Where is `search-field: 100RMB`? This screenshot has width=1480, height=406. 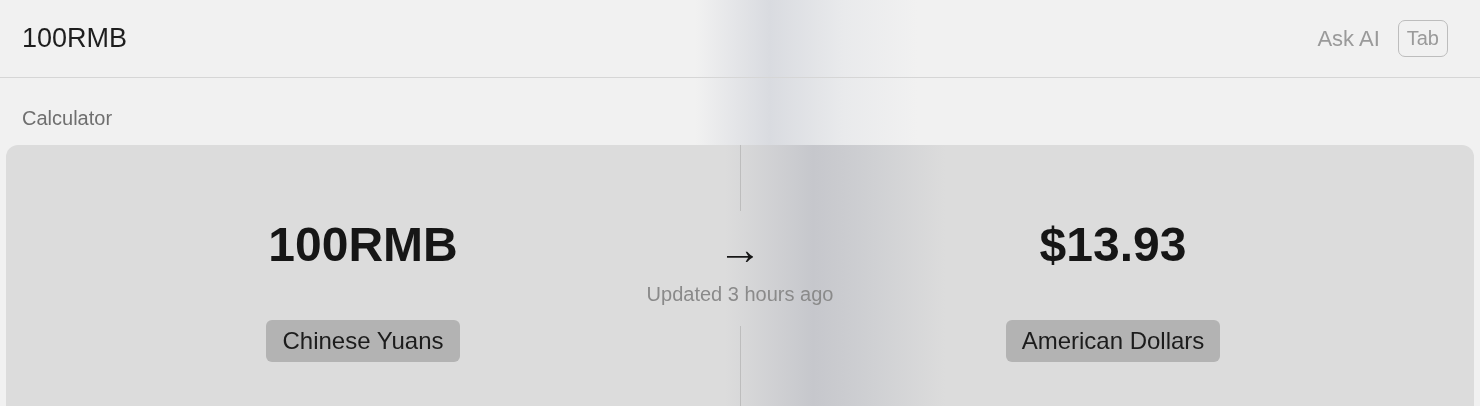 search-field: 100RMB is located at coordinates (661, 38).